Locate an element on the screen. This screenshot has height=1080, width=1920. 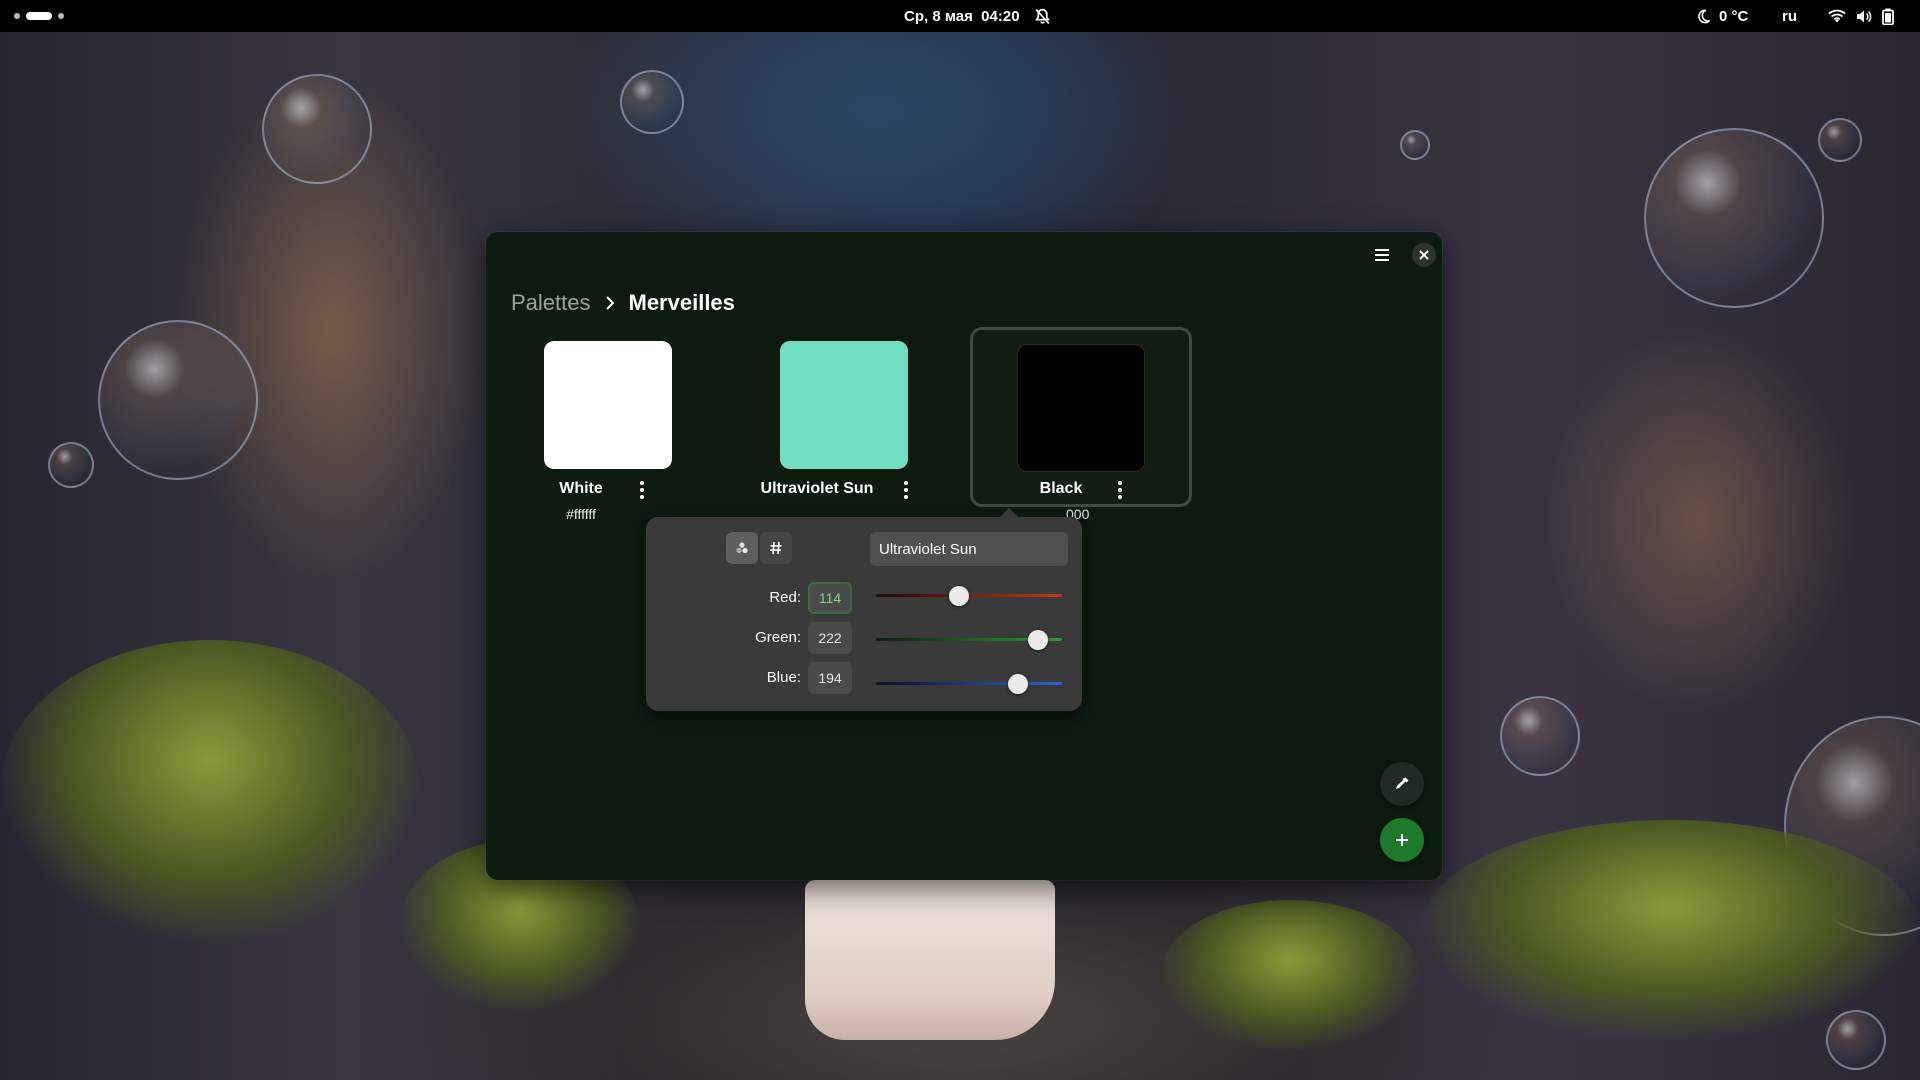
clock: Ср, 8 мая 04:20 is located at coordinates (977, 16).